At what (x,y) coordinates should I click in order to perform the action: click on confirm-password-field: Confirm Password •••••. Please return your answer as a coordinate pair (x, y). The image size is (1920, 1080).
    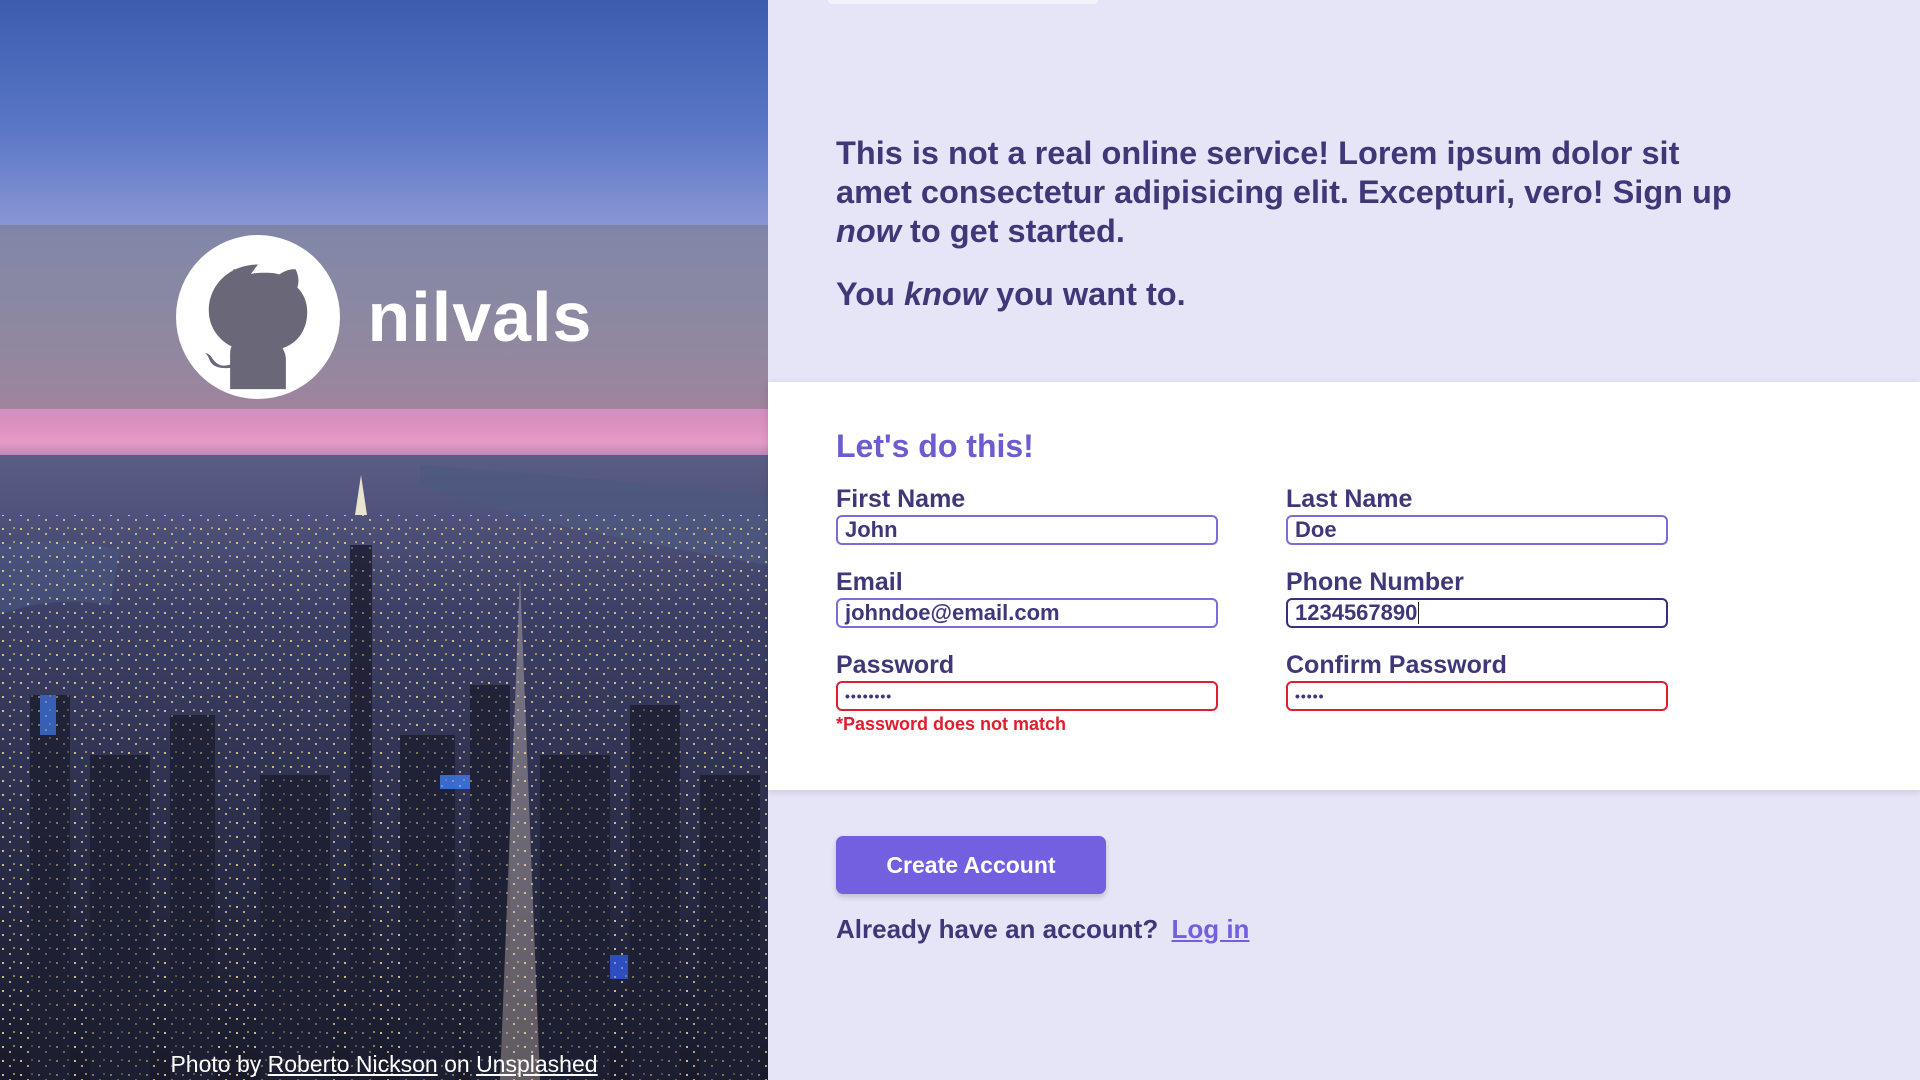
    Looking at the image, I should click on (1478, 681).